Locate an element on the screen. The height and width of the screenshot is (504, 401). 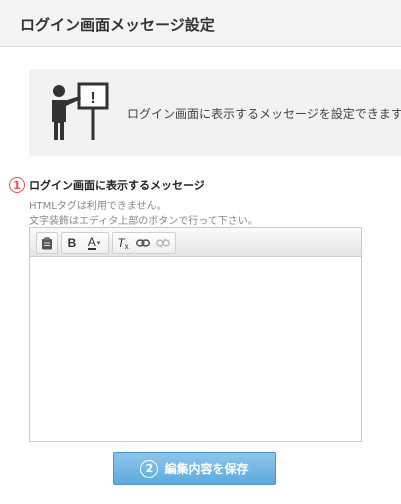
remove-format-label: T is located at coordinates (121, 243).